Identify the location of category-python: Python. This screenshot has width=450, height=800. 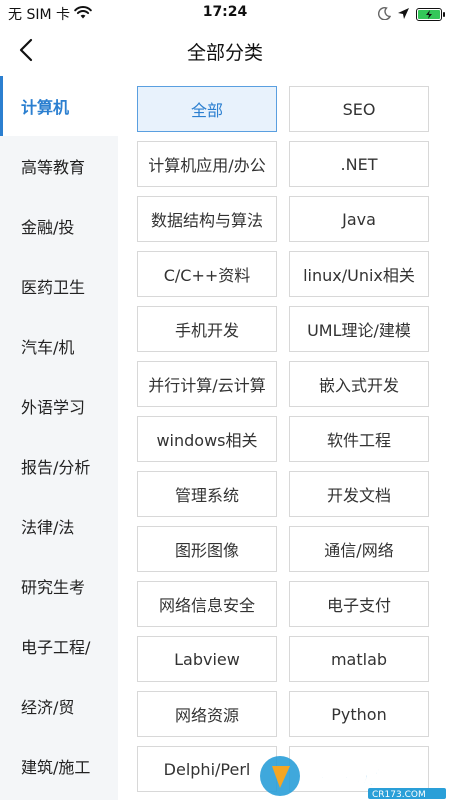
(359, 714).